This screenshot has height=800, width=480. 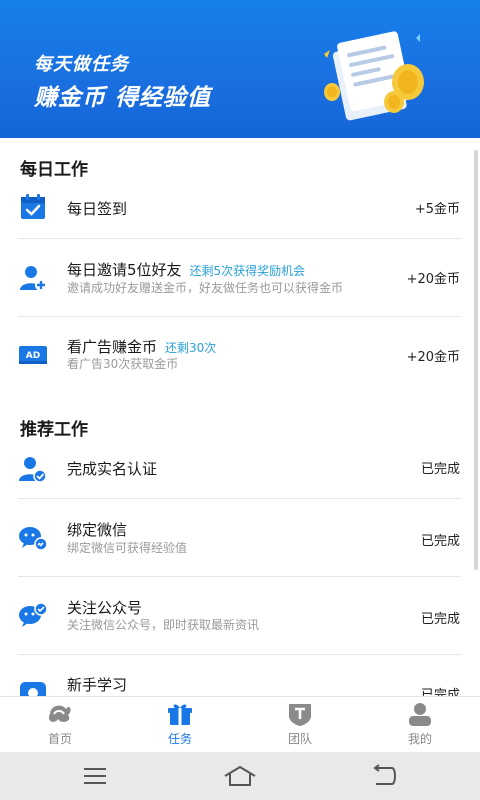 I want to click on home-icon, so click(x=59, y=713).